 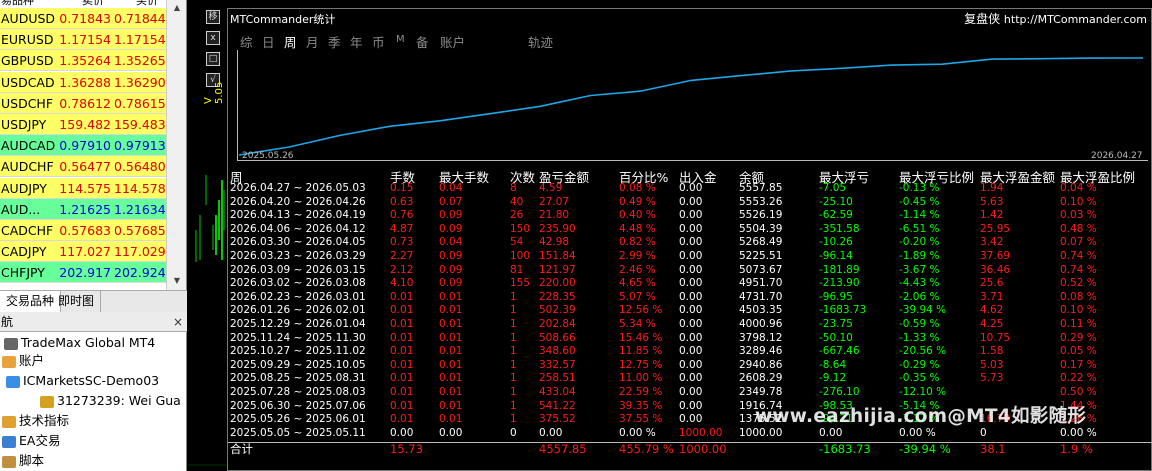 I want to click on ask-cell: 1.36290, so click(x=140, y=82).